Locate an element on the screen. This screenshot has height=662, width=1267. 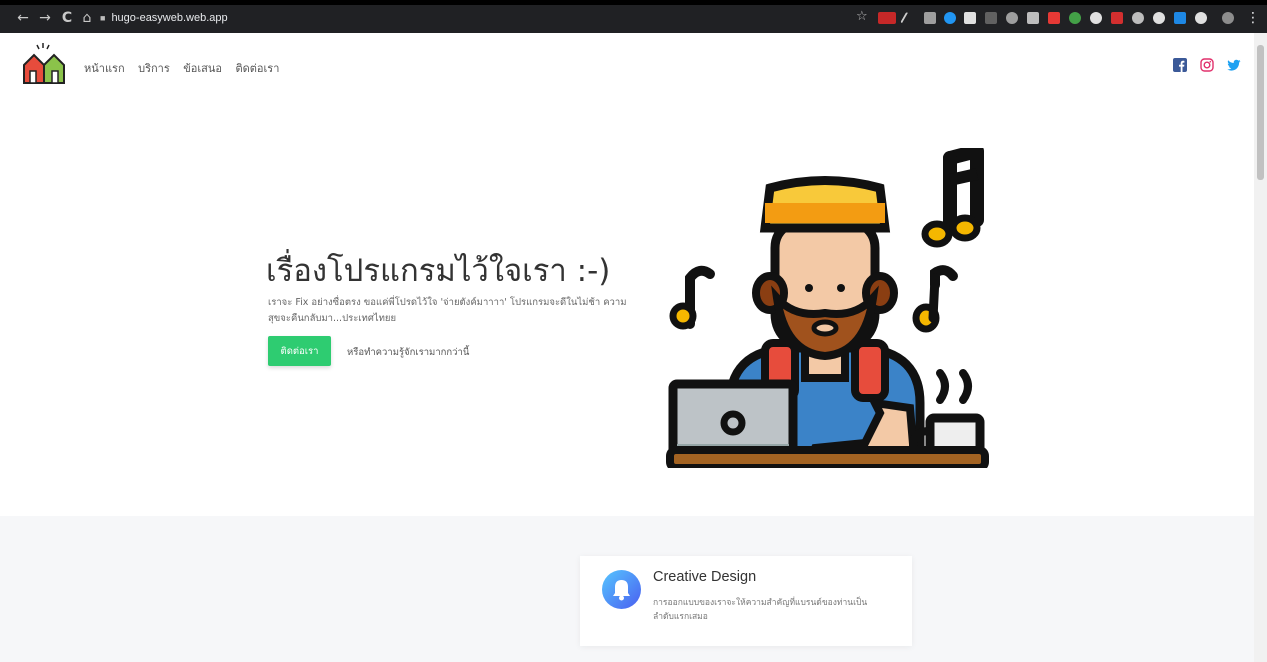
browser-toolbar: ← → C ⌂ ■ hugo-easyweb.web.app ☆ ⋮ is located at coordinates (633, 16).